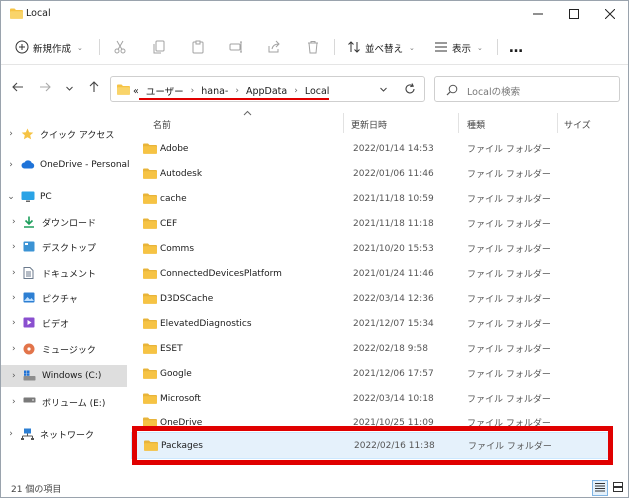  I want to click on table-row: Microsoft 2022/03/14 10:18 ファイル フォルダー, so click(372, 398).